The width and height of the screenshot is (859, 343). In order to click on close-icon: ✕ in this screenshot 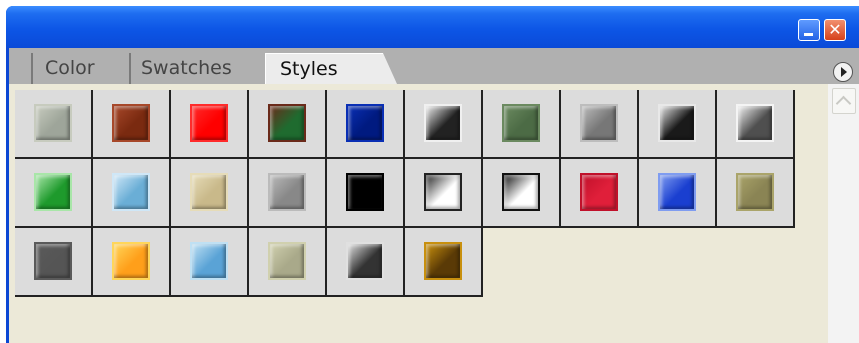, I will do `click(835, 29)`.